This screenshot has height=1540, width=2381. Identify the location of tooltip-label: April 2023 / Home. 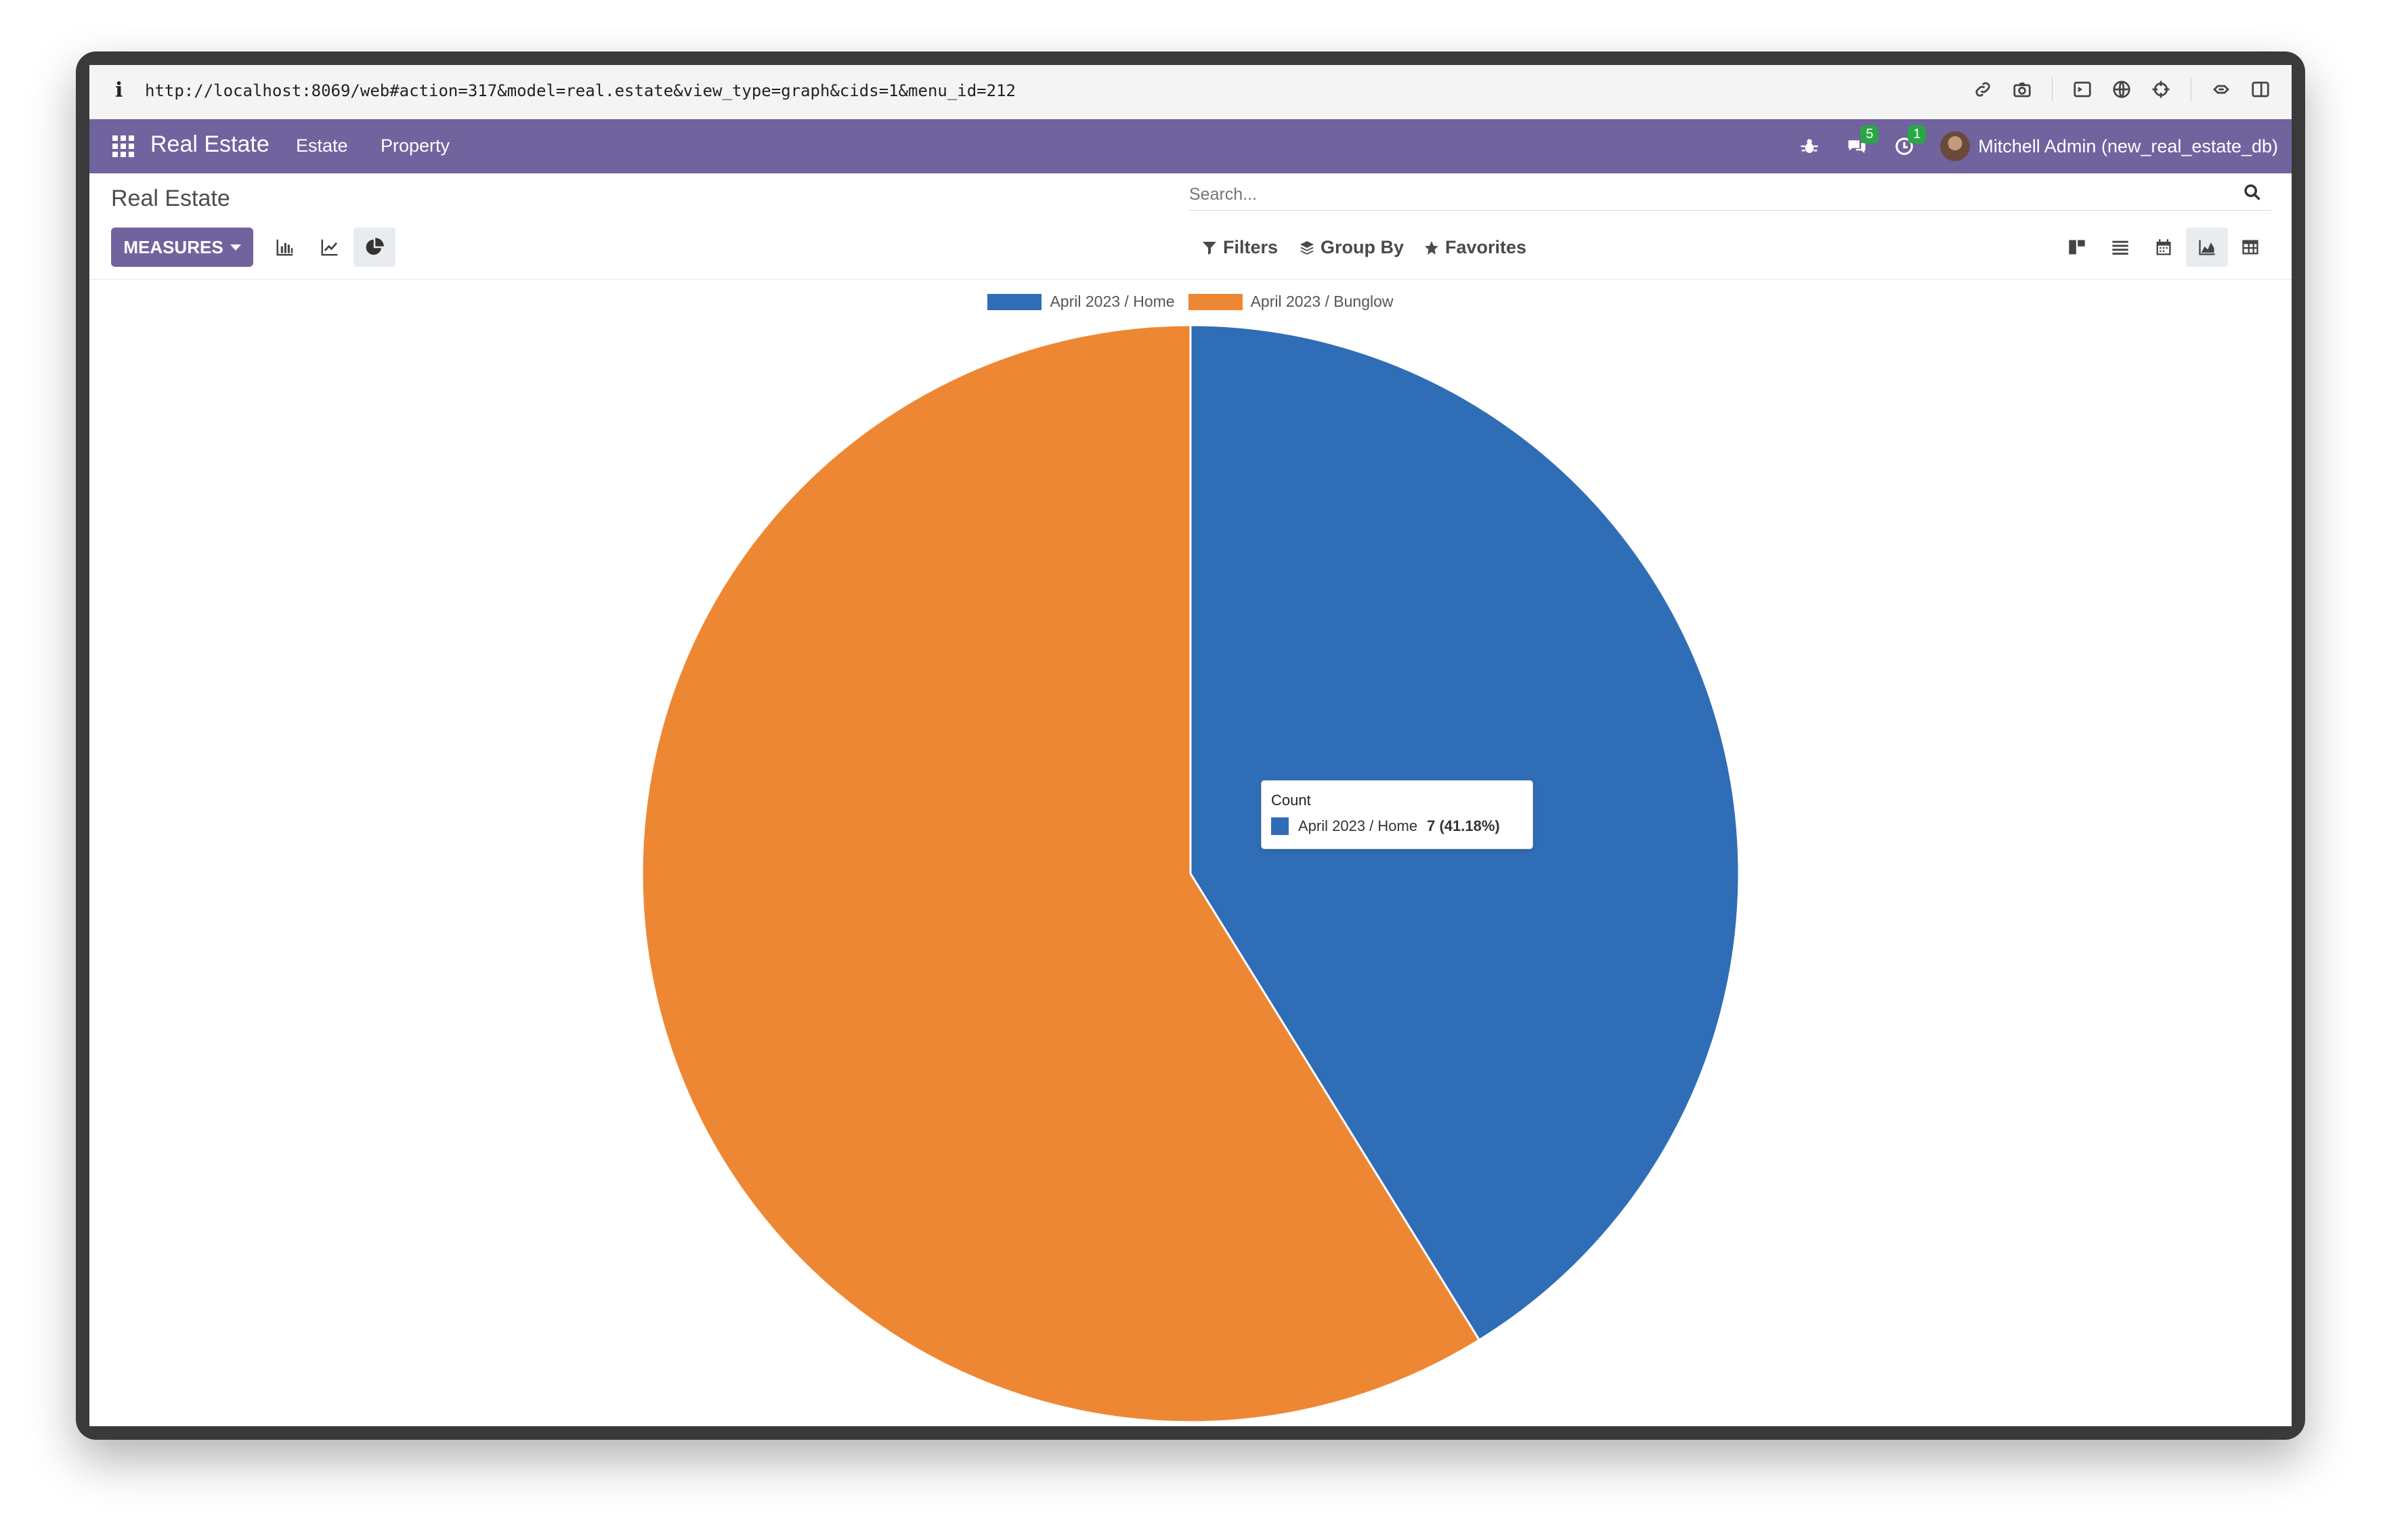
(1358, 826).